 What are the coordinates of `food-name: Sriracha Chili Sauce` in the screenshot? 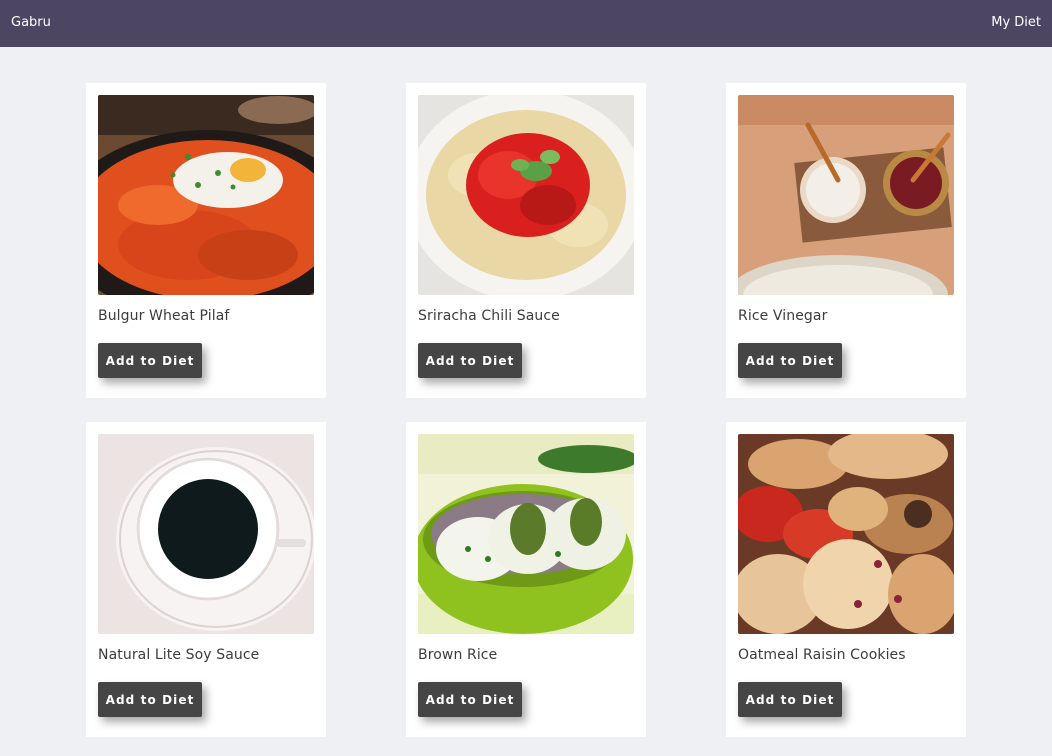 It's located at (489, 316).